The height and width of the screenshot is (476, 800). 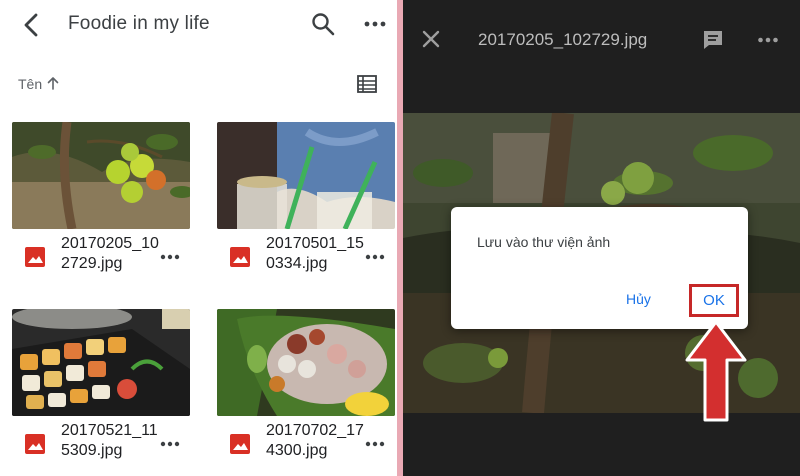 I want to click on sort-by-name-button: Tên, so click(x=30, y=84).